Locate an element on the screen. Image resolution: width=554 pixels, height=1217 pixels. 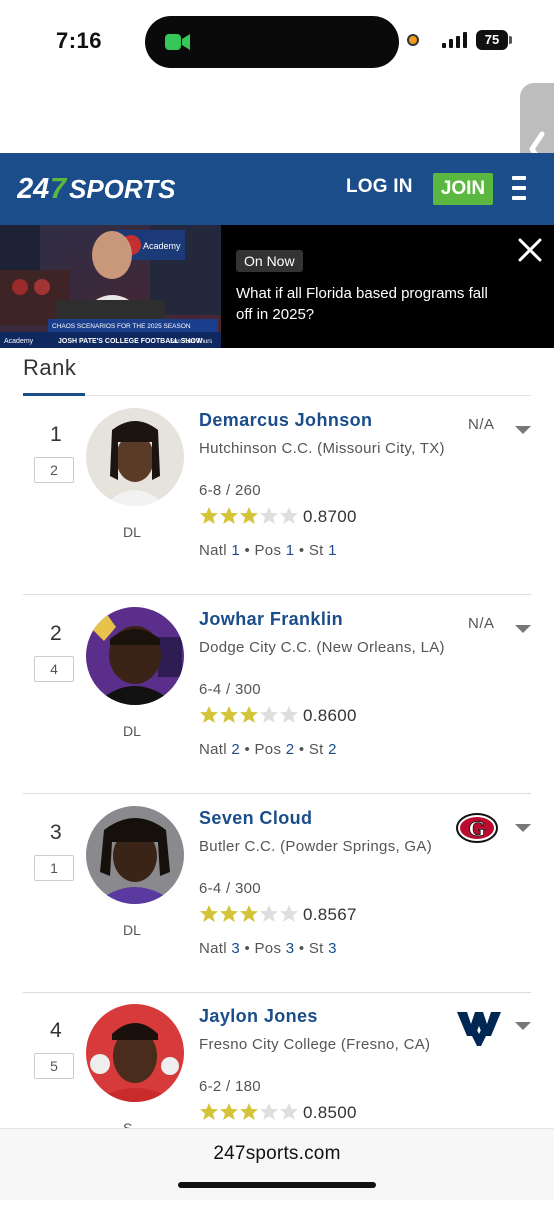
battery-icon: 75 is located at coordinates (492, 40).